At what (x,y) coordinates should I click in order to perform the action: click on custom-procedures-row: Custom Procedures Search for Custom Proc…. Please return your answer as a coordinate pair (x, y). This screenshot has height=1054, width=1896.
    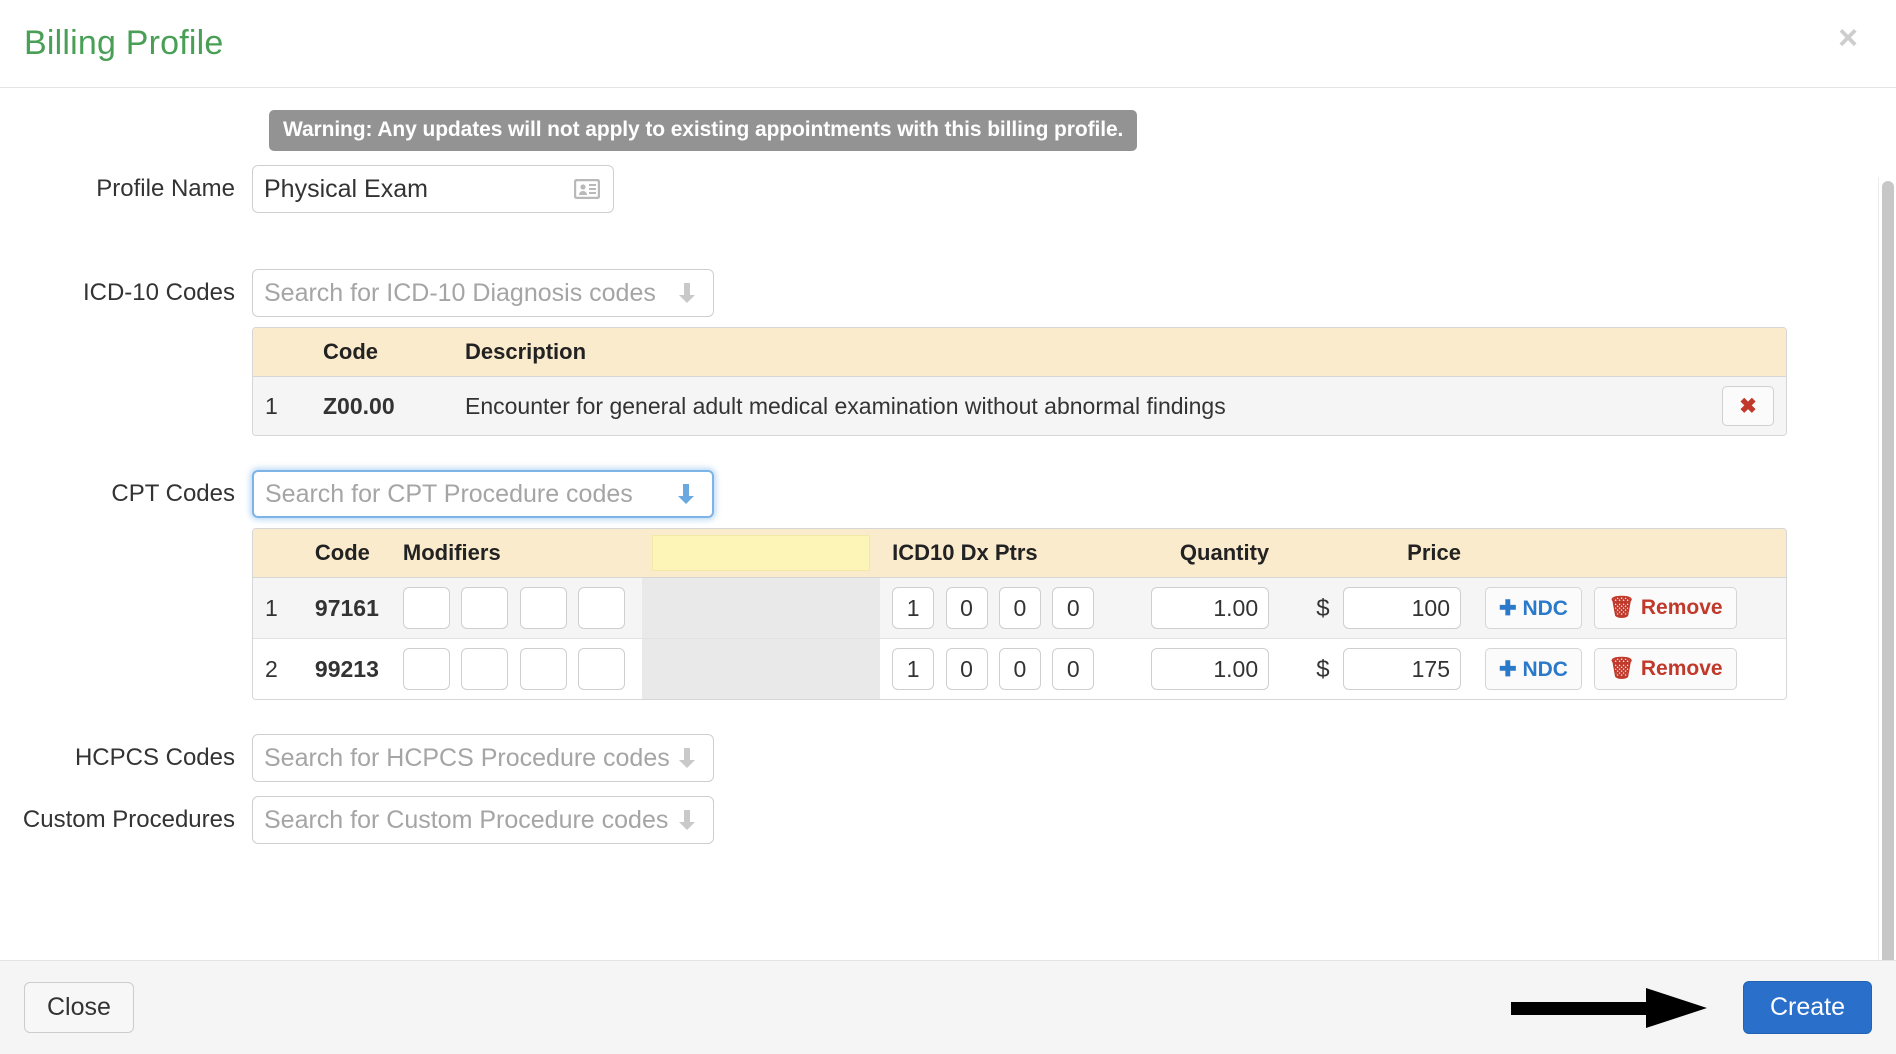
    Looking at the image, I should click on (948, 820).